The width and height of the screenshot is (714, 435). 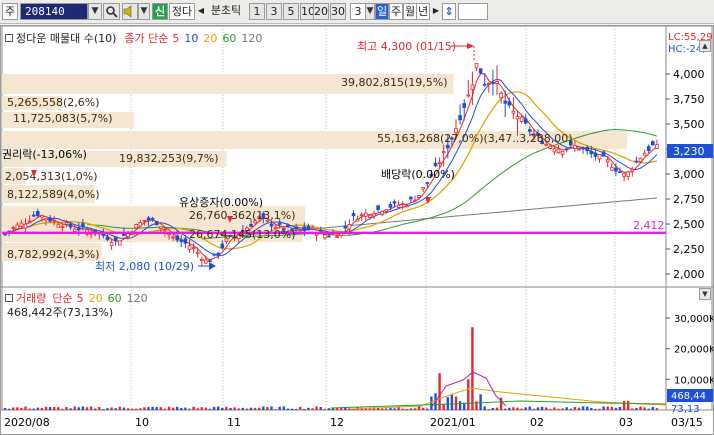 What do you see at coordinates (54, 11) in the screenshot?
I see `stock-code-input: 208140` at bounding box center [54, 11].